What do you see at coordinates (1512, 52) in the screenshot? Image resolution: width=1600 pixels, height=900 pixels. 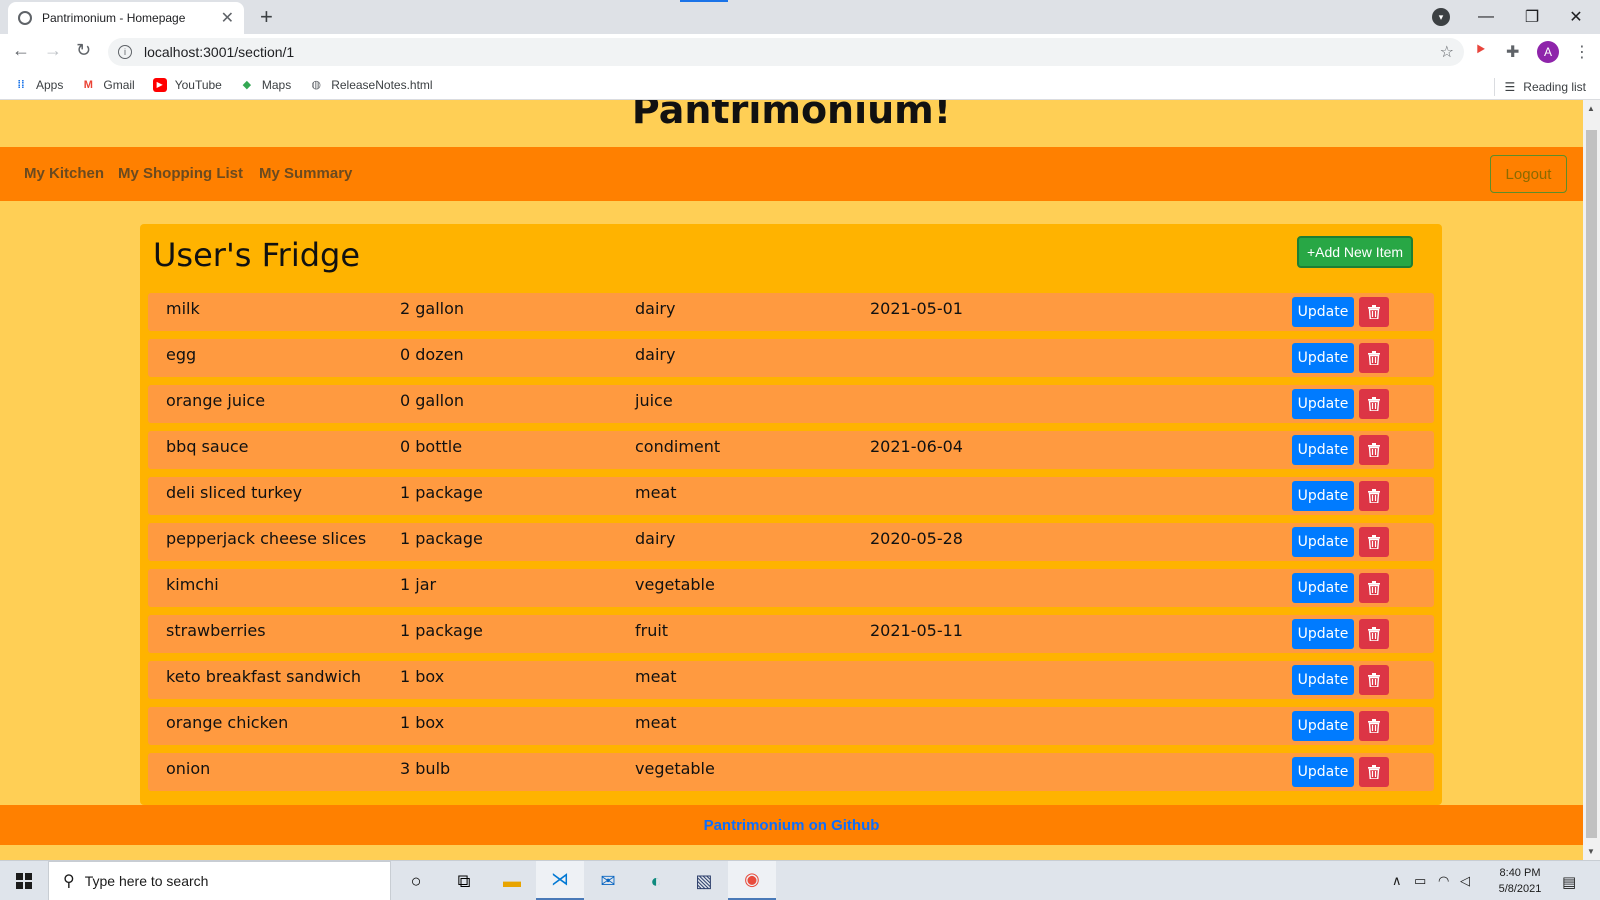 I see `extensions-puzzle-icon: ✚` at bounding box center [1512, 52].